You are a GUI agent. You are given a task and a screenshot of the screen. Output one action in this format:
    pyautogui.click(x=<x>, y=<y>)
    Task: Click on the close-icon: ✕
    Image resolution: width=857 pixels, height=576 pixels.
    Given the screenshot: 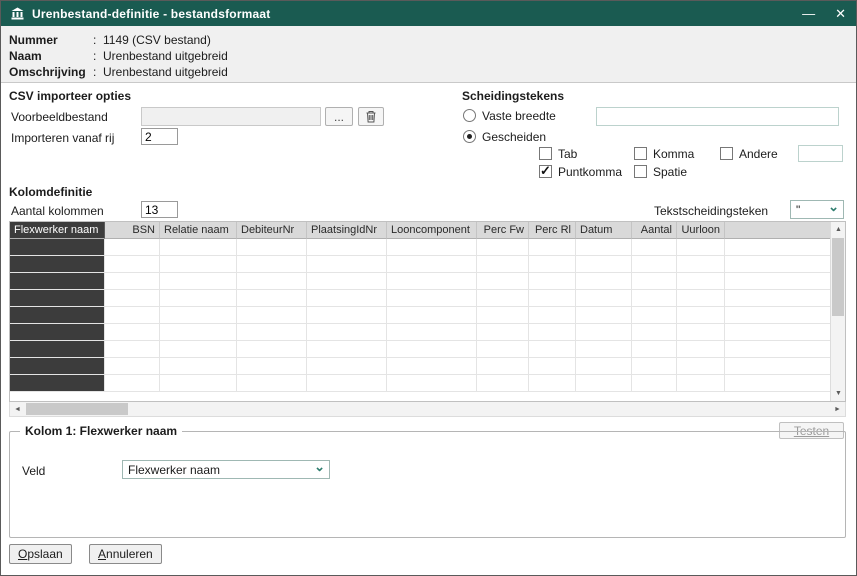 What is the action you would take?
    pyautogui.click(x=840, y=13)
    